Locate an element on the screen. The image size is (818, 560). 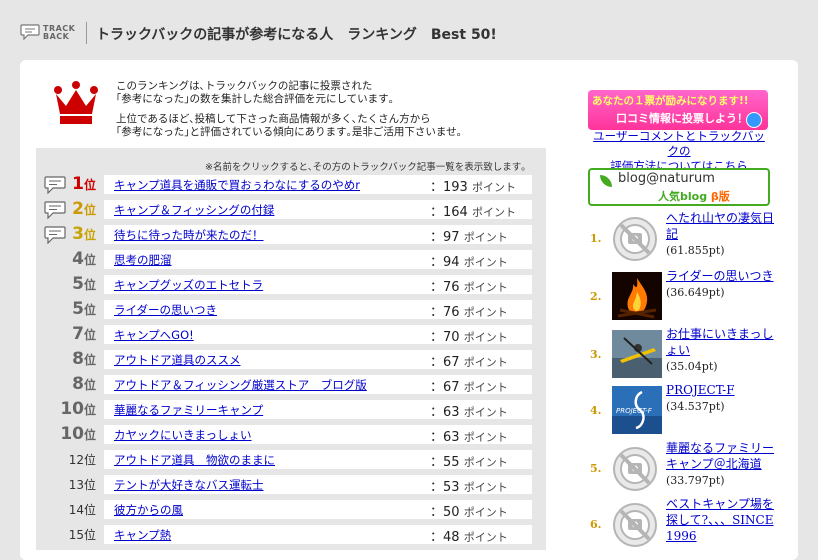
blog-name-link: キャンプ熱 is located at coordinates (142, 535).